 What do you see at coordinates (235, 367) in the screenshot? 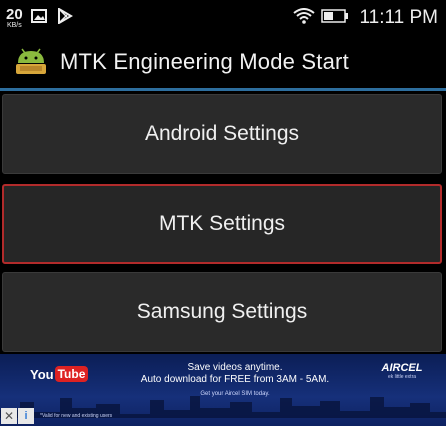
I see `ad-headline: Save videos anytime.` at bounding box center [235, 367].